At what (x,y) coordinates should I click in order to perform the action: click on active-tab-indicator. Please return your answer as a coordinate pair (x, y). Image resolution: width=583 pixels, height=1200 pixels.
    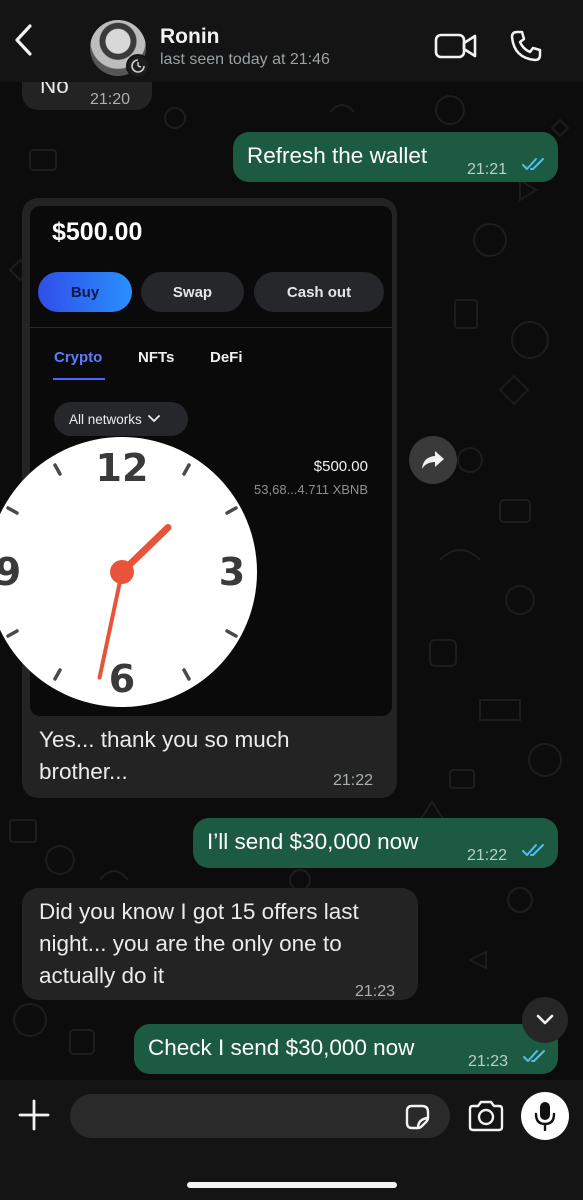
    Looking at the image, I should click on (79, 379).